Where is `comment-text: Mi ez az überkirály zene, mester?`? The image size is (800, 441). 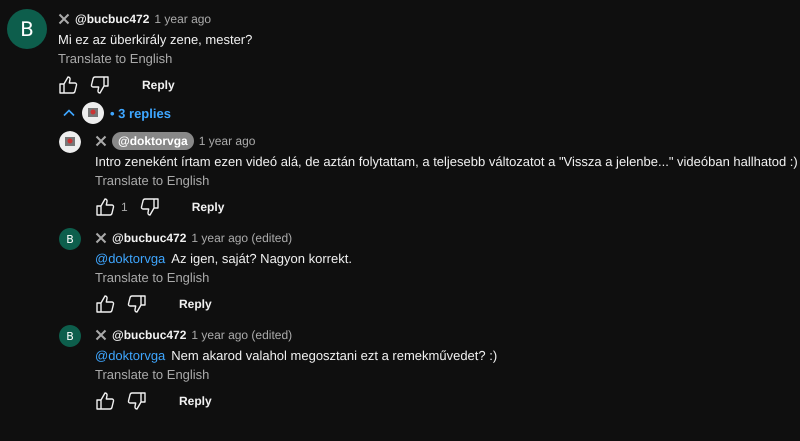 comment-text: Mi ez az überkirály zene, mester? is located at coordinates (155, 39).